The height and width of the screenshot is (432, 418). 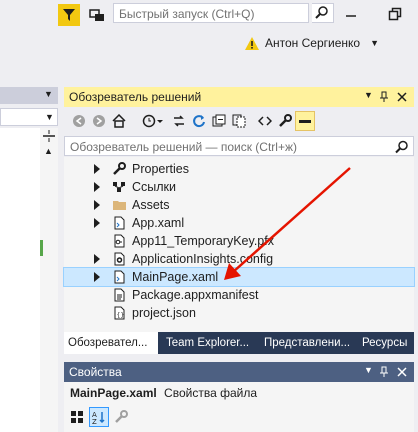 I want to click on pending-changes-filter-button, so click(x=153, y=121).